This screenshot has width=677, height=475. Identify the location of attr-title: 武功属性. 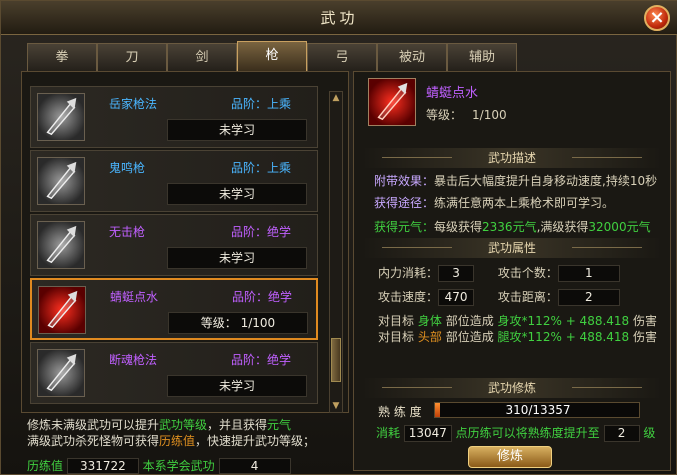
(512, 248).